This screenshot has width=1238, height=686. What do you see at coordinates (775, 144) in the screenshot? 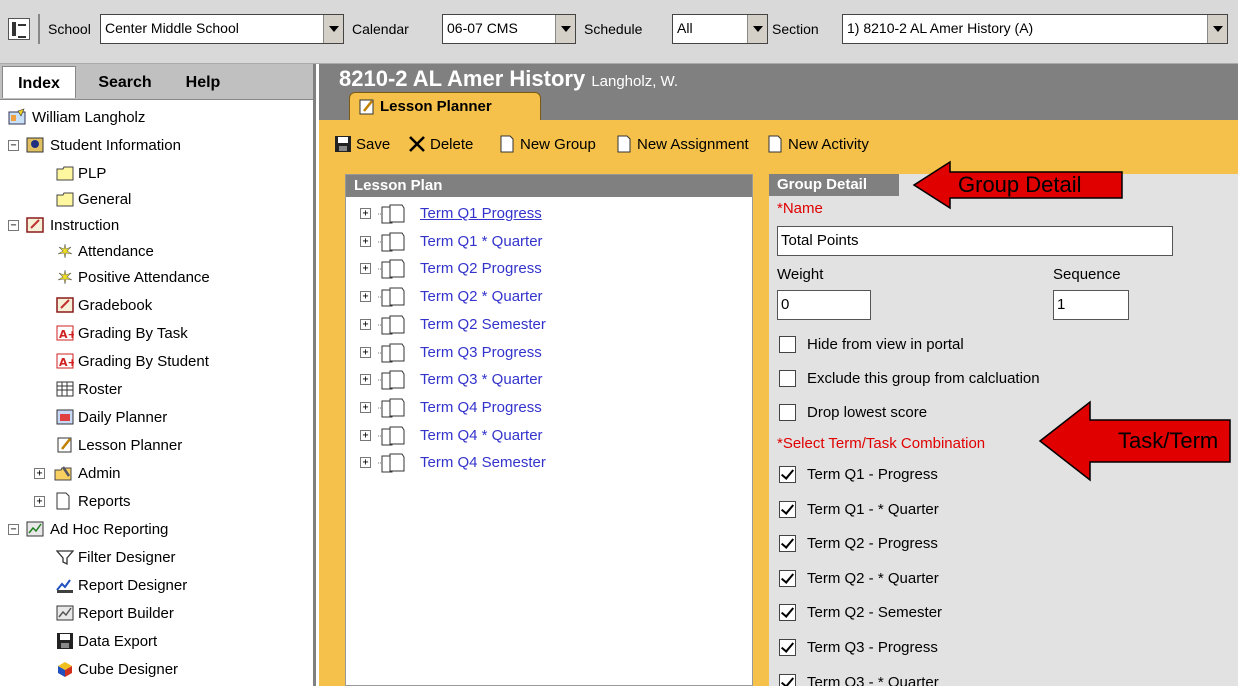
I see `new-document-icon` at bounding box center [775, 144].